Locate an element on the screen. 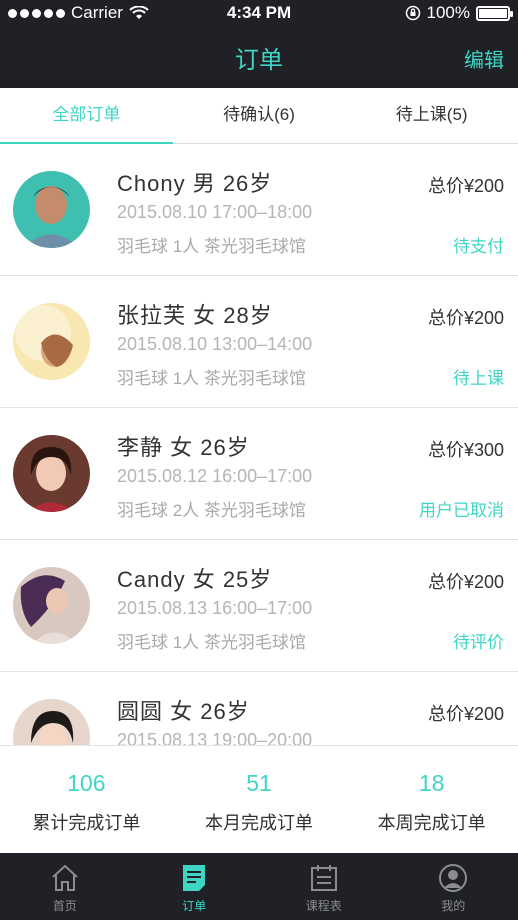 The width and height of the screenshot is (518, 920). battery-label: 100% is located at coordinates (448, 12).